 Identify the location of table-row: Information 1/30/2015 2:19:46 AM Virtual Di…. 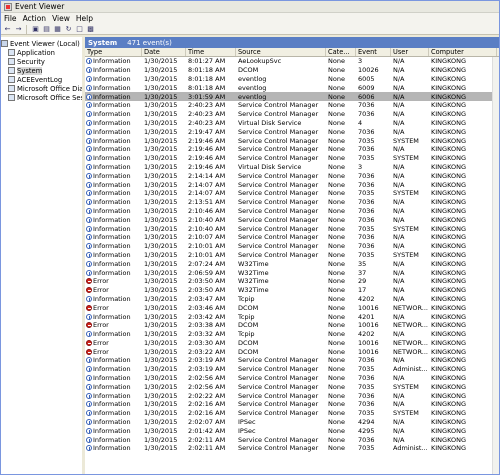
(292, 167).